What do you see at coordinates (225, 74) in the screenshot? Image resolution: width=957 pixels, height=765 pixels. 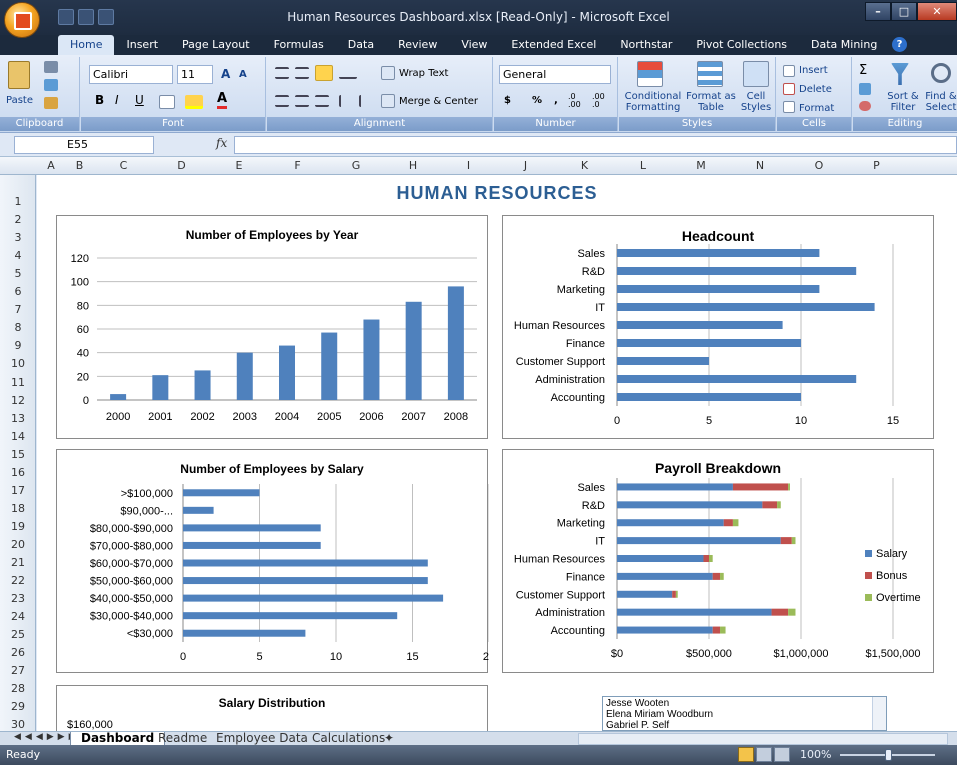 I see `grow-font-button: A` at bounding box center [225, 74].